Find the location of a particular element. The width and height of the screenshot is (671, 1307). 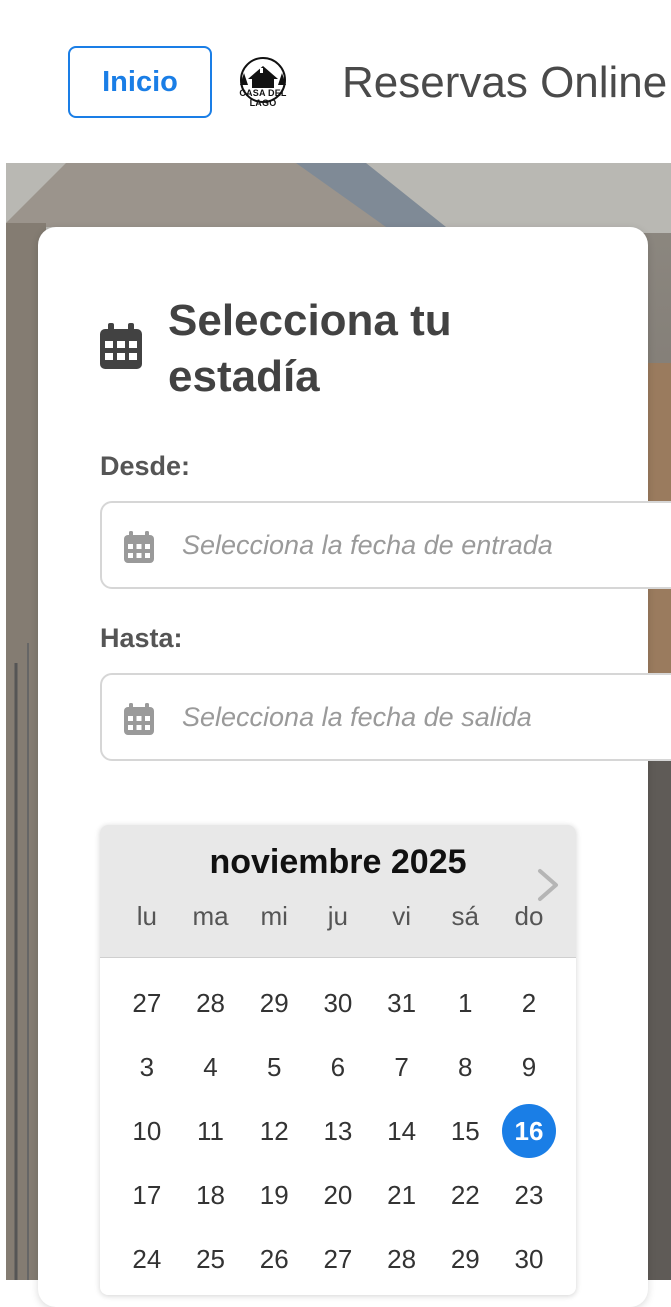

calendar-day: 11 is located at coordinates (211, 1131).